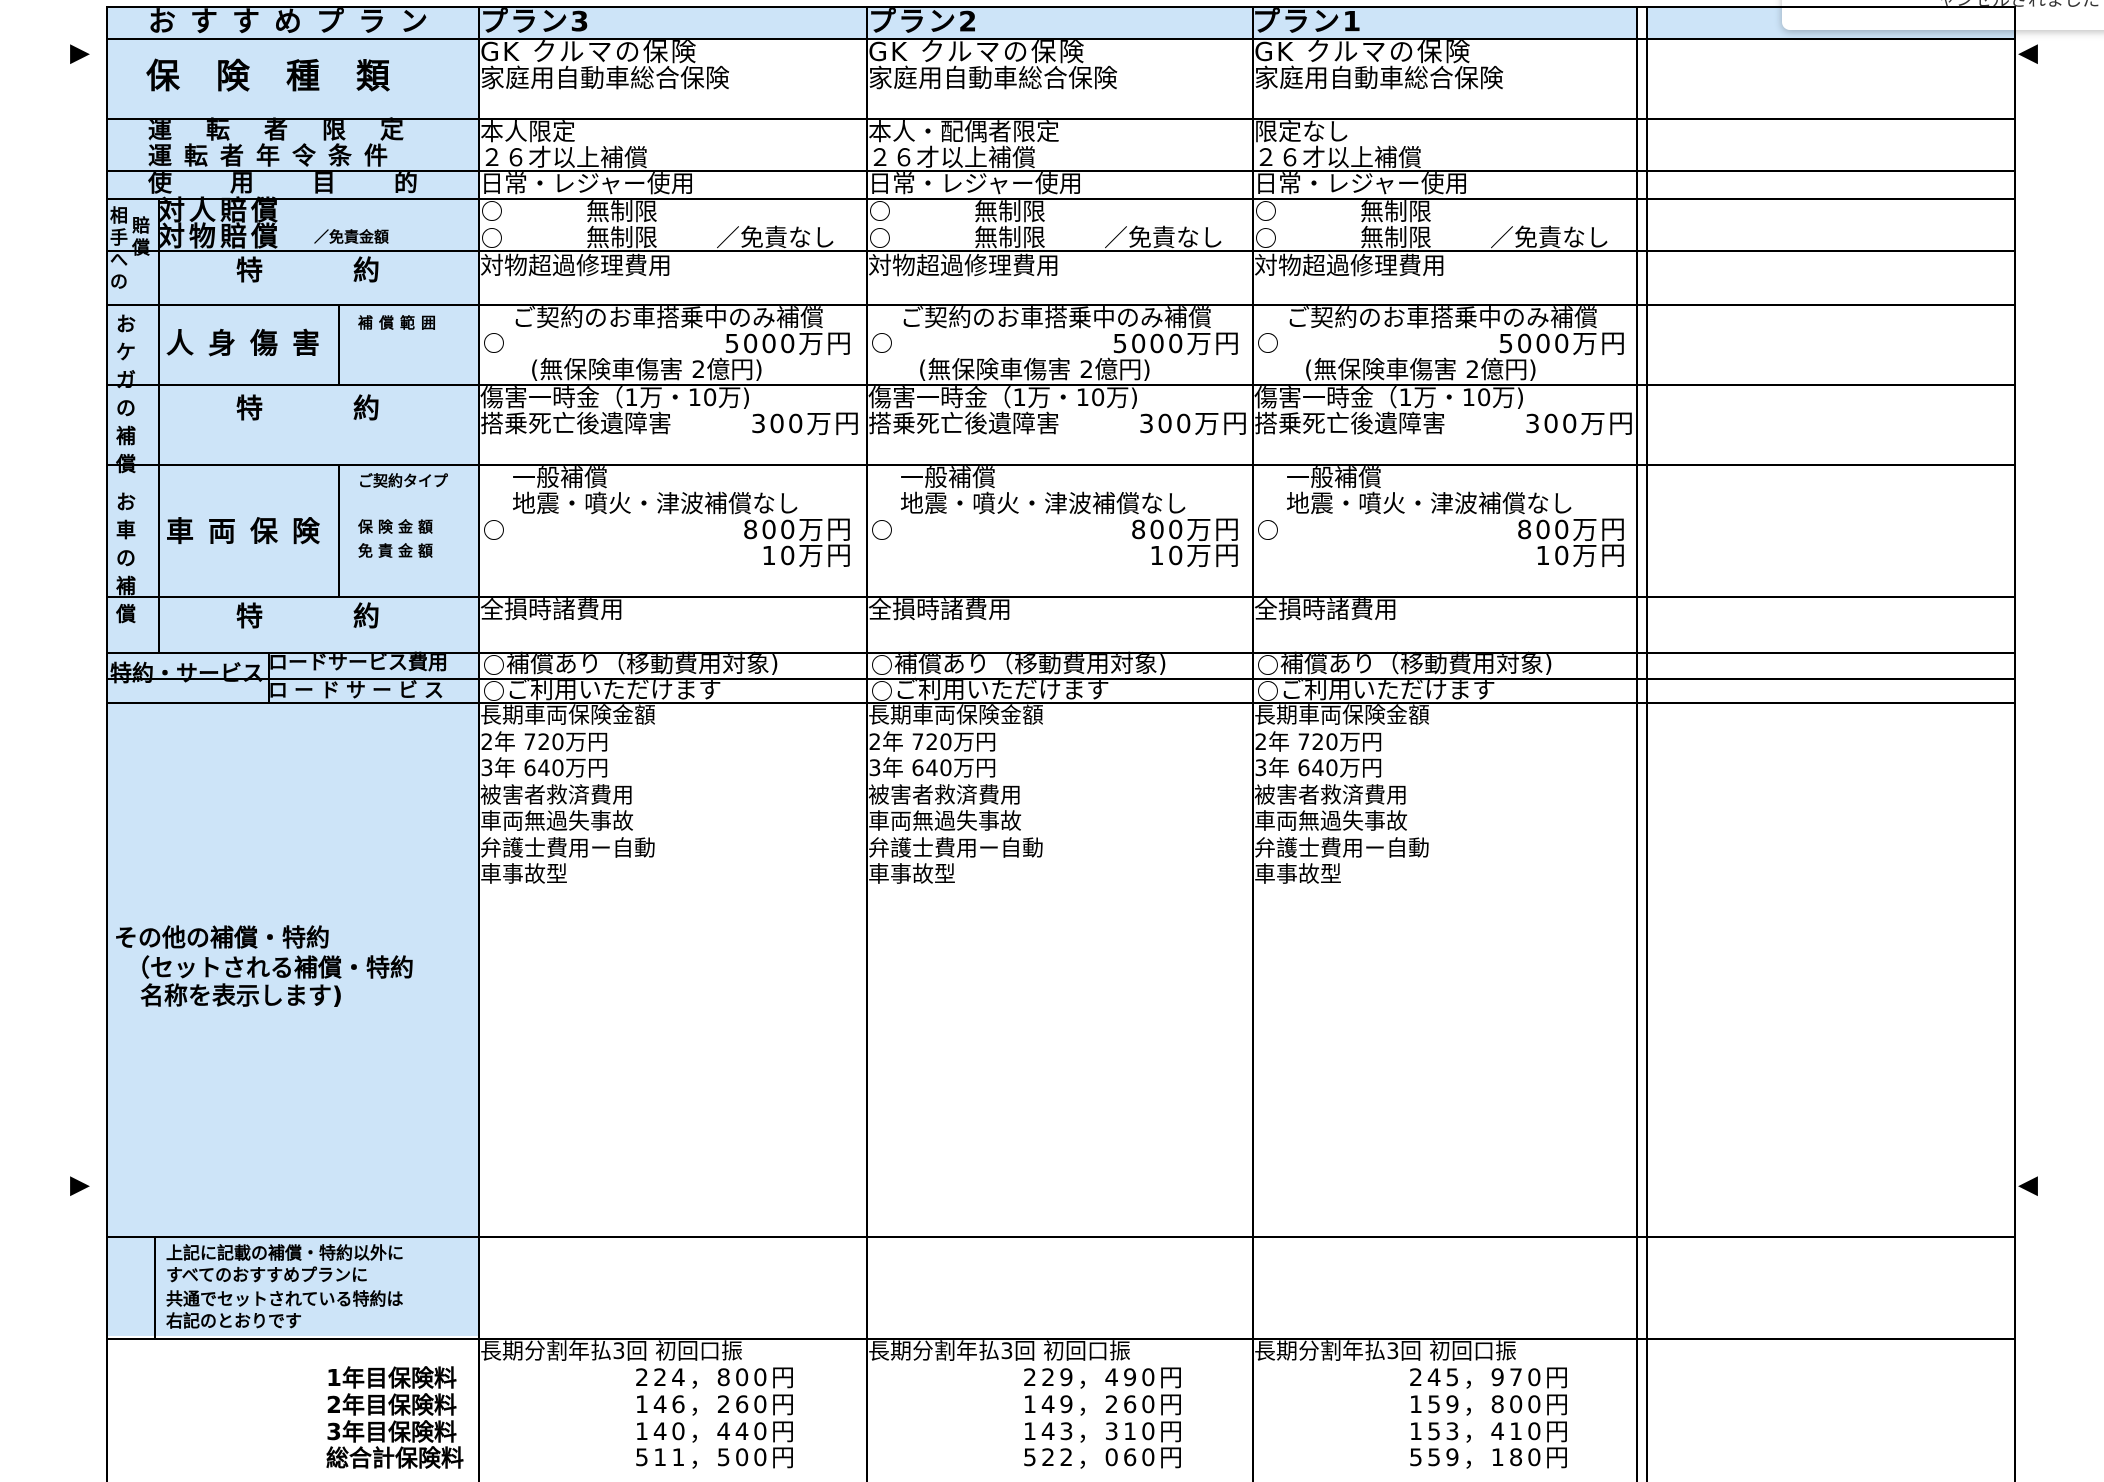  Describe the element at coordinates (616, 398) in the screenshot. I see `injury-special-1: 傷害一時金（1万・10万)` at that location.